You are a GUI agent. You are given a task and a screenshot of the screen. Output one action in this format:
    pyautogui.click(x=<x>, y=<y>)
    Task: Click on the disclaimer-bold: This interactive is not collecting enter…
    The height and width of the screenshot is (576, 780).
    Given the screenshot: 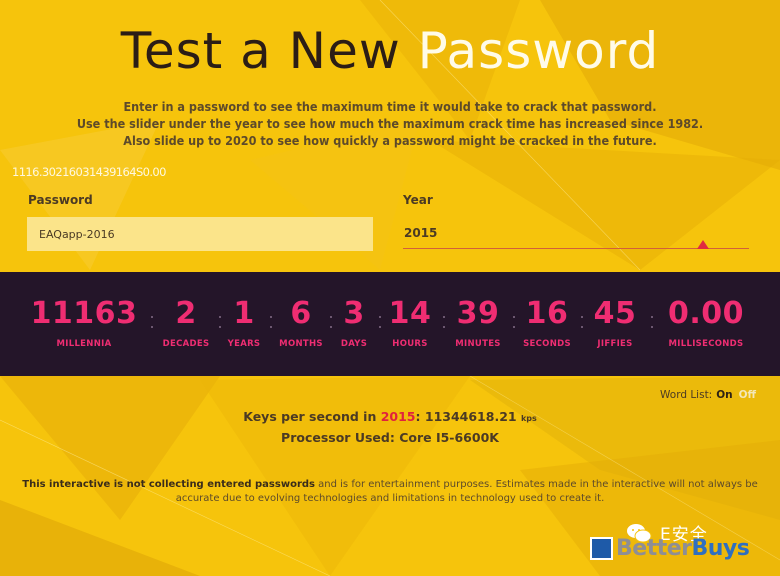 What is the action you would take?
    pyautogui.click(x=168, y=484)
    